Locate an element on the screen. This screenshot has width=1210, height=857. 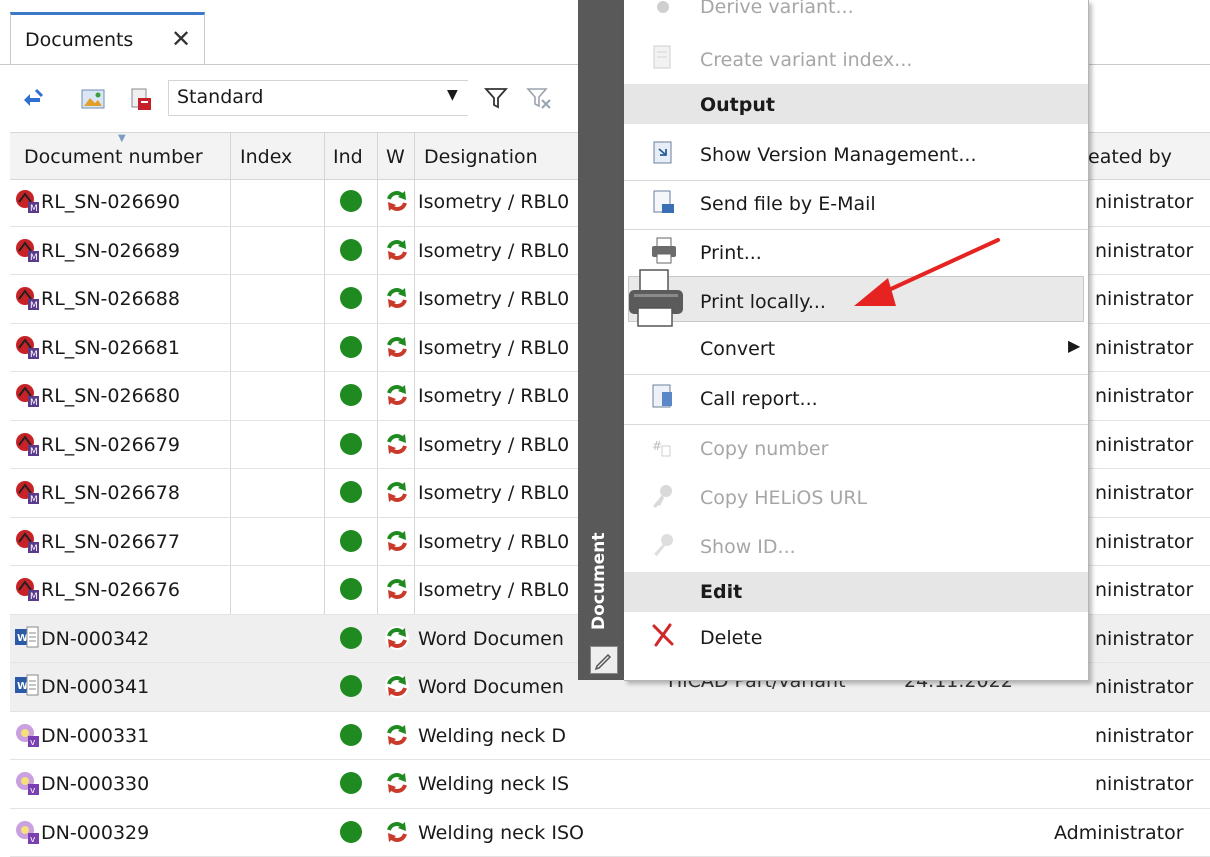
menu-item-delete: Delete is located at coordinates (731, 638).